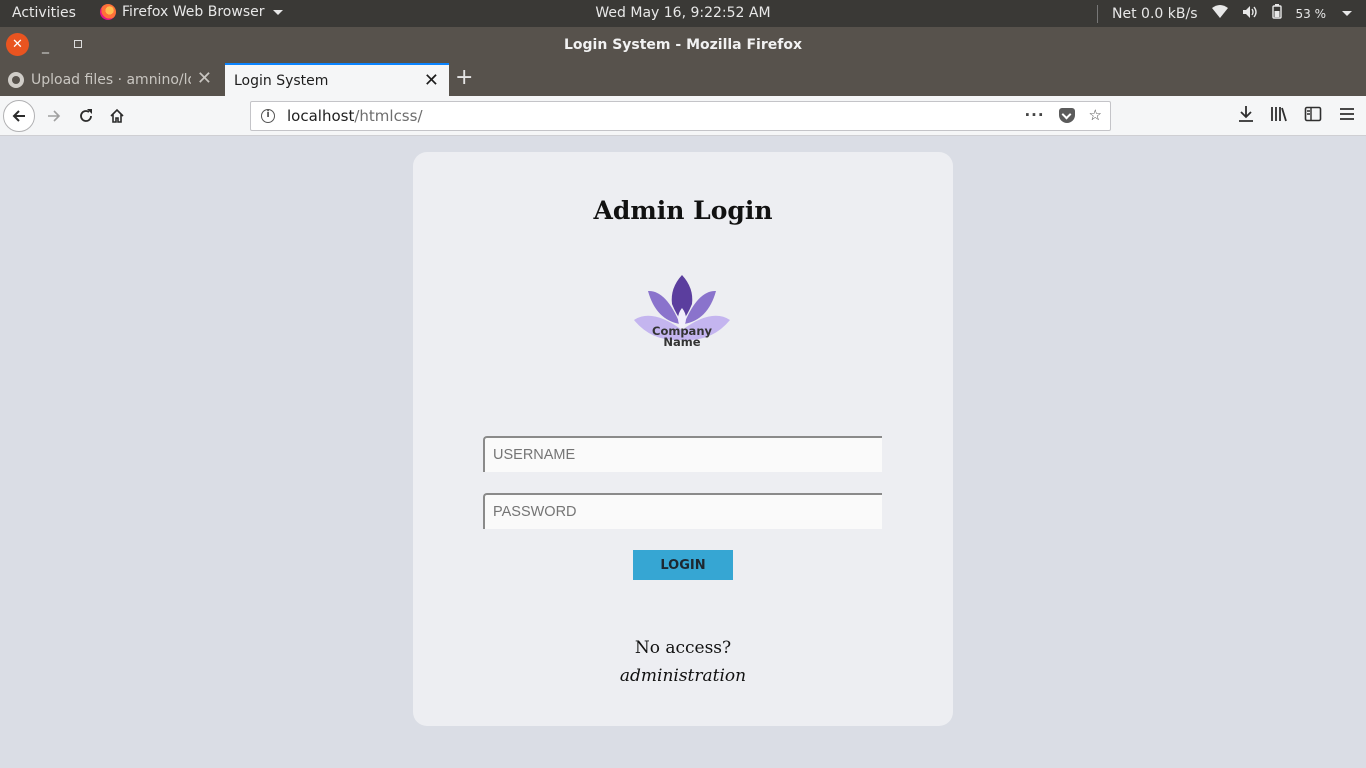 The image size is (1366, 768). Describe the element at coordinates (680, 116) in the screenshot. I see `url-bar: i localhost/htmlcss/ ··· ☆` at that location.